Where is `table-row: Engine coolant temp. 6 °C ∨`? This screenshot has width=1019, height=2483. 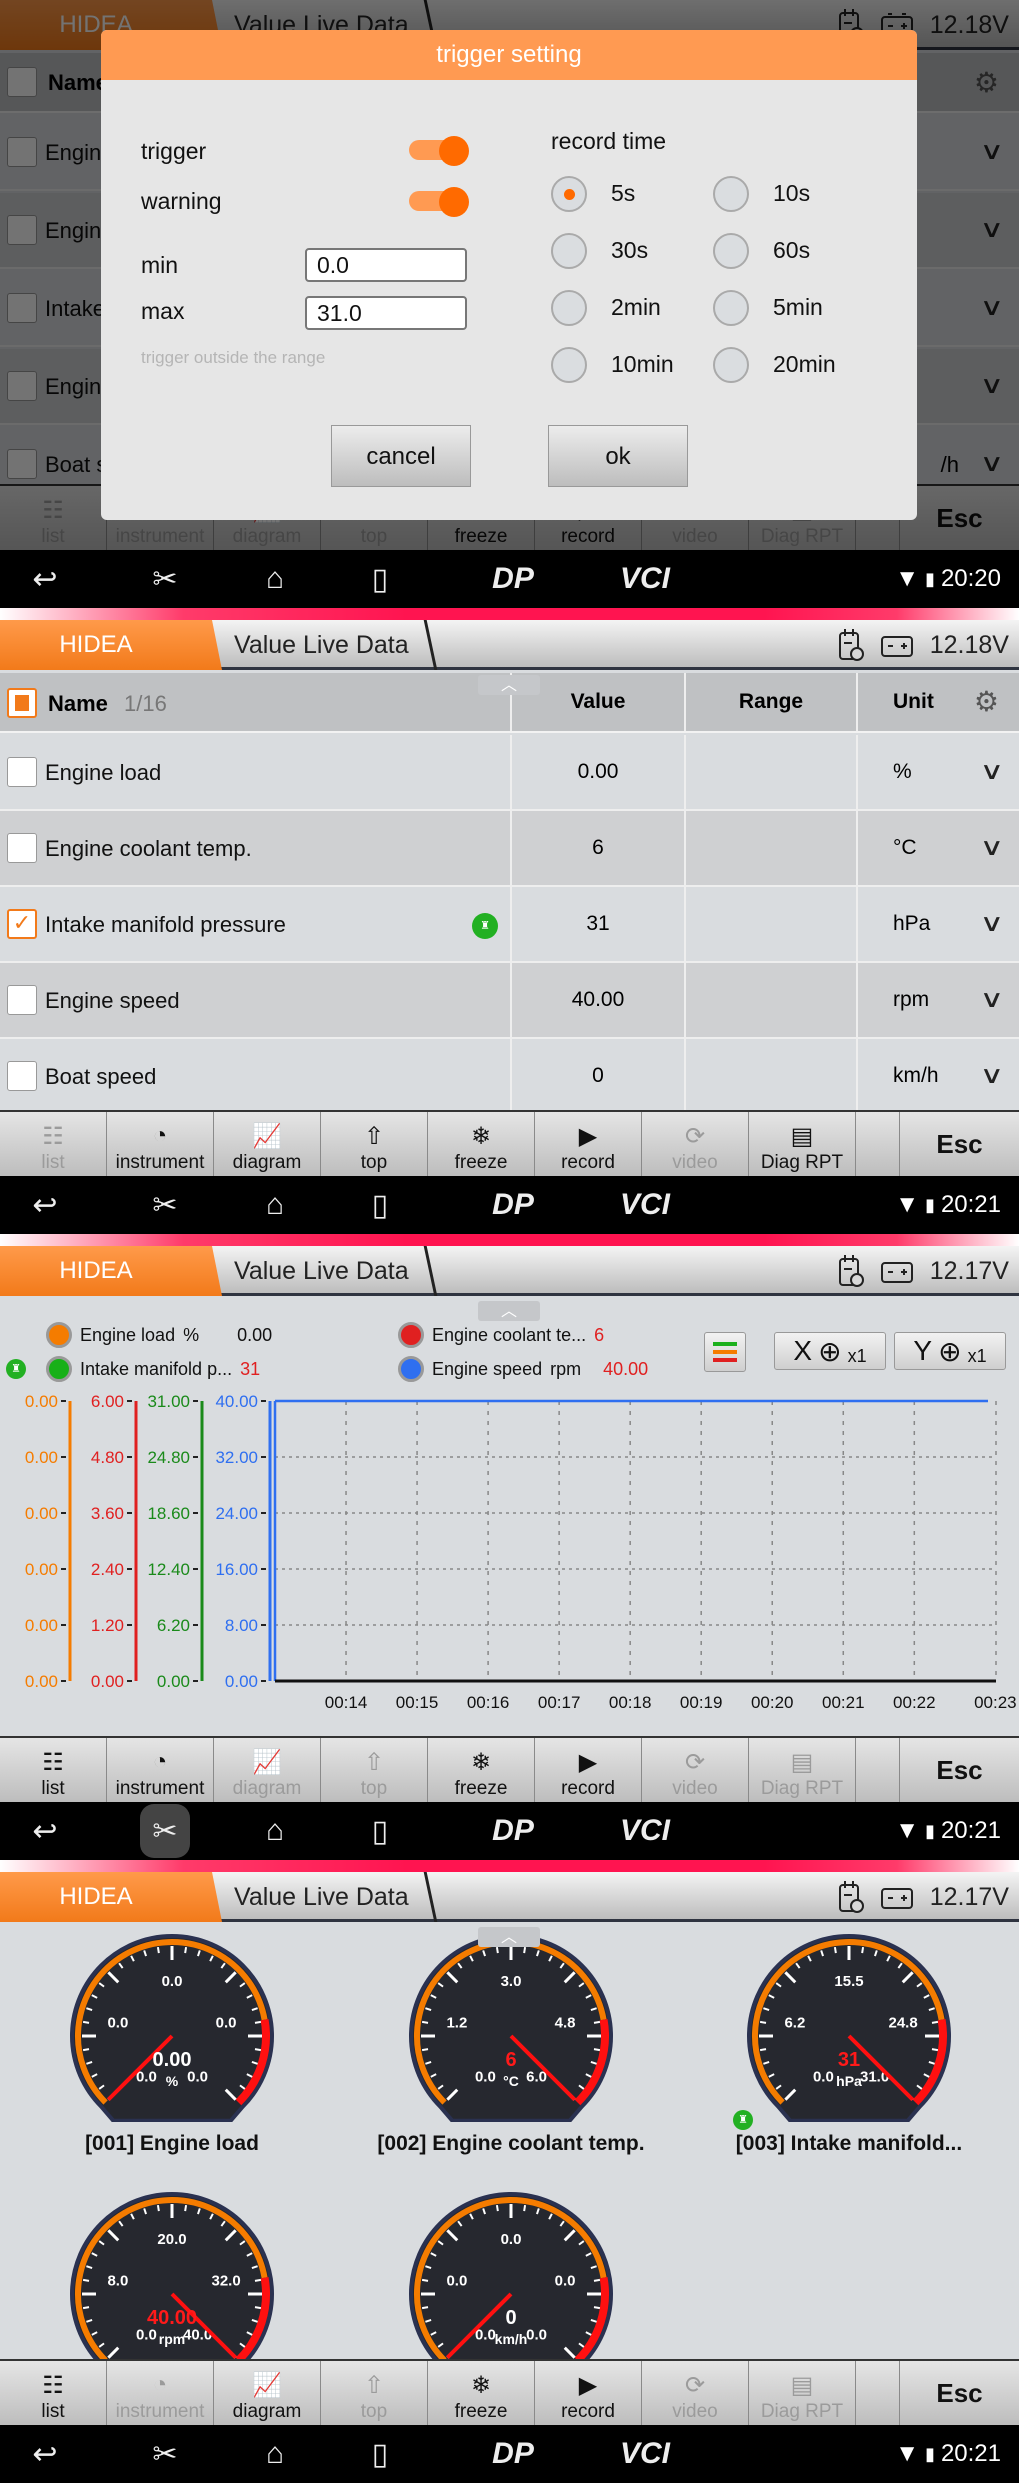 table-row: Engine coolant temp. 6 °C ∨ is located at coordinates (509, 849).